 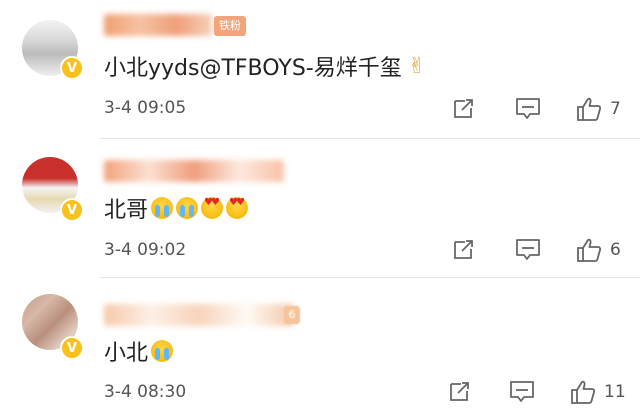 I want to click on comment-text: 北哥, so click(x=176, y=208).